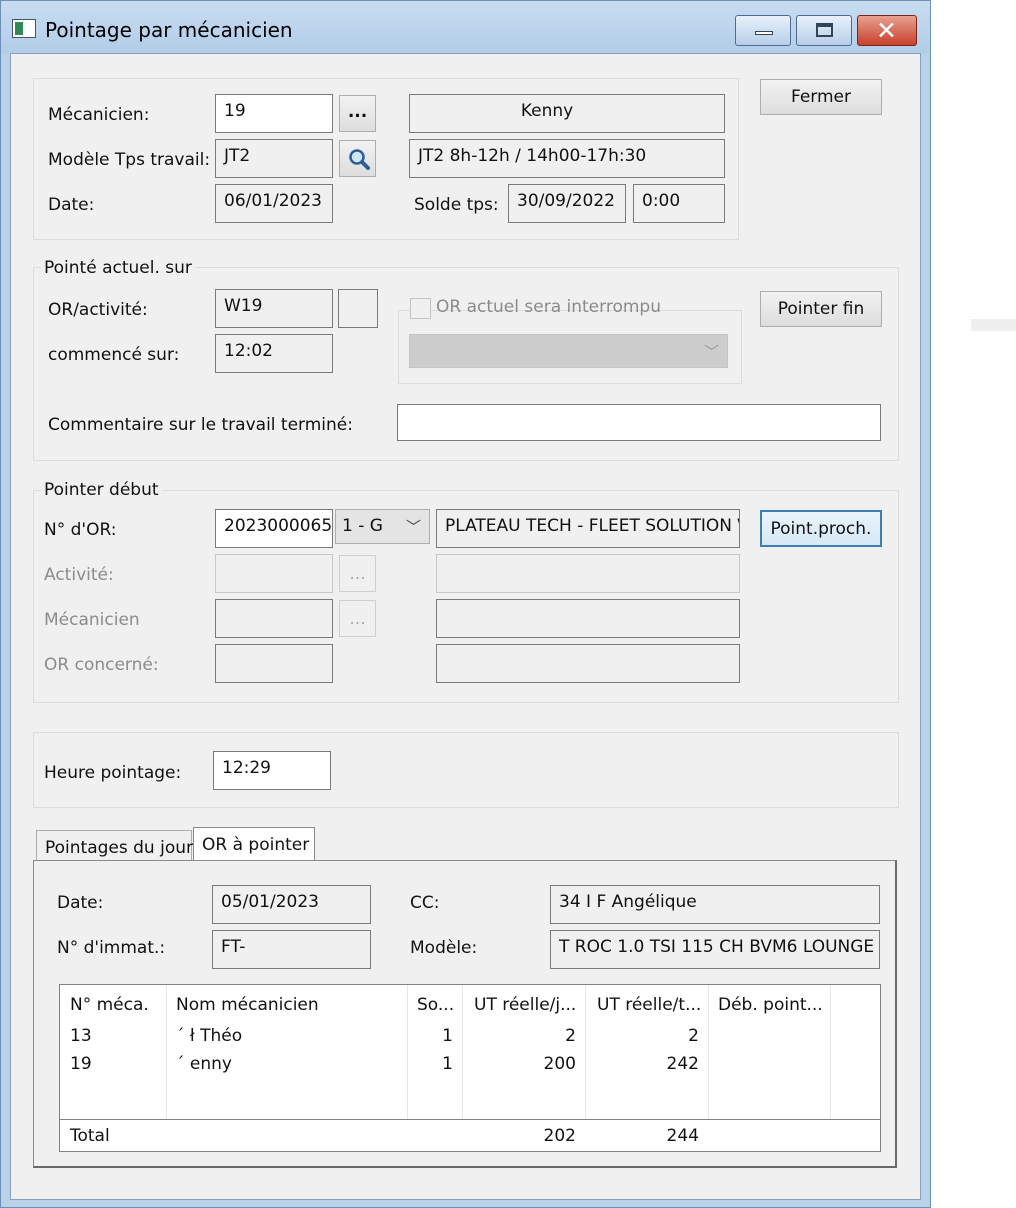 The height and width of the screenshot is (1208, 1016). What do you see at coordinates (101, 490) in the screenshot?
I see `start-group-legend: Pointer début` at bounding box center [101, 490].